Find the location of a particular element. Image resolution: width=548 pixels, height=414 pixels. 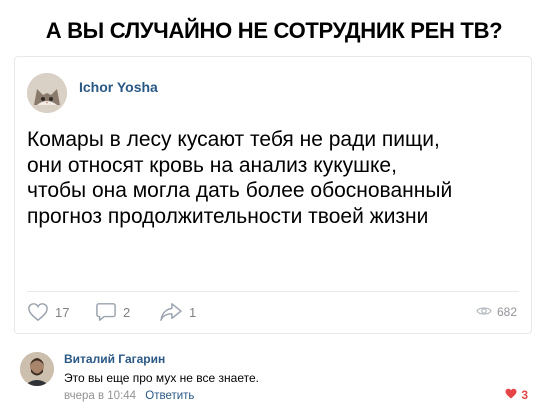

share-button: 1 is located at coordinates (177, 312).